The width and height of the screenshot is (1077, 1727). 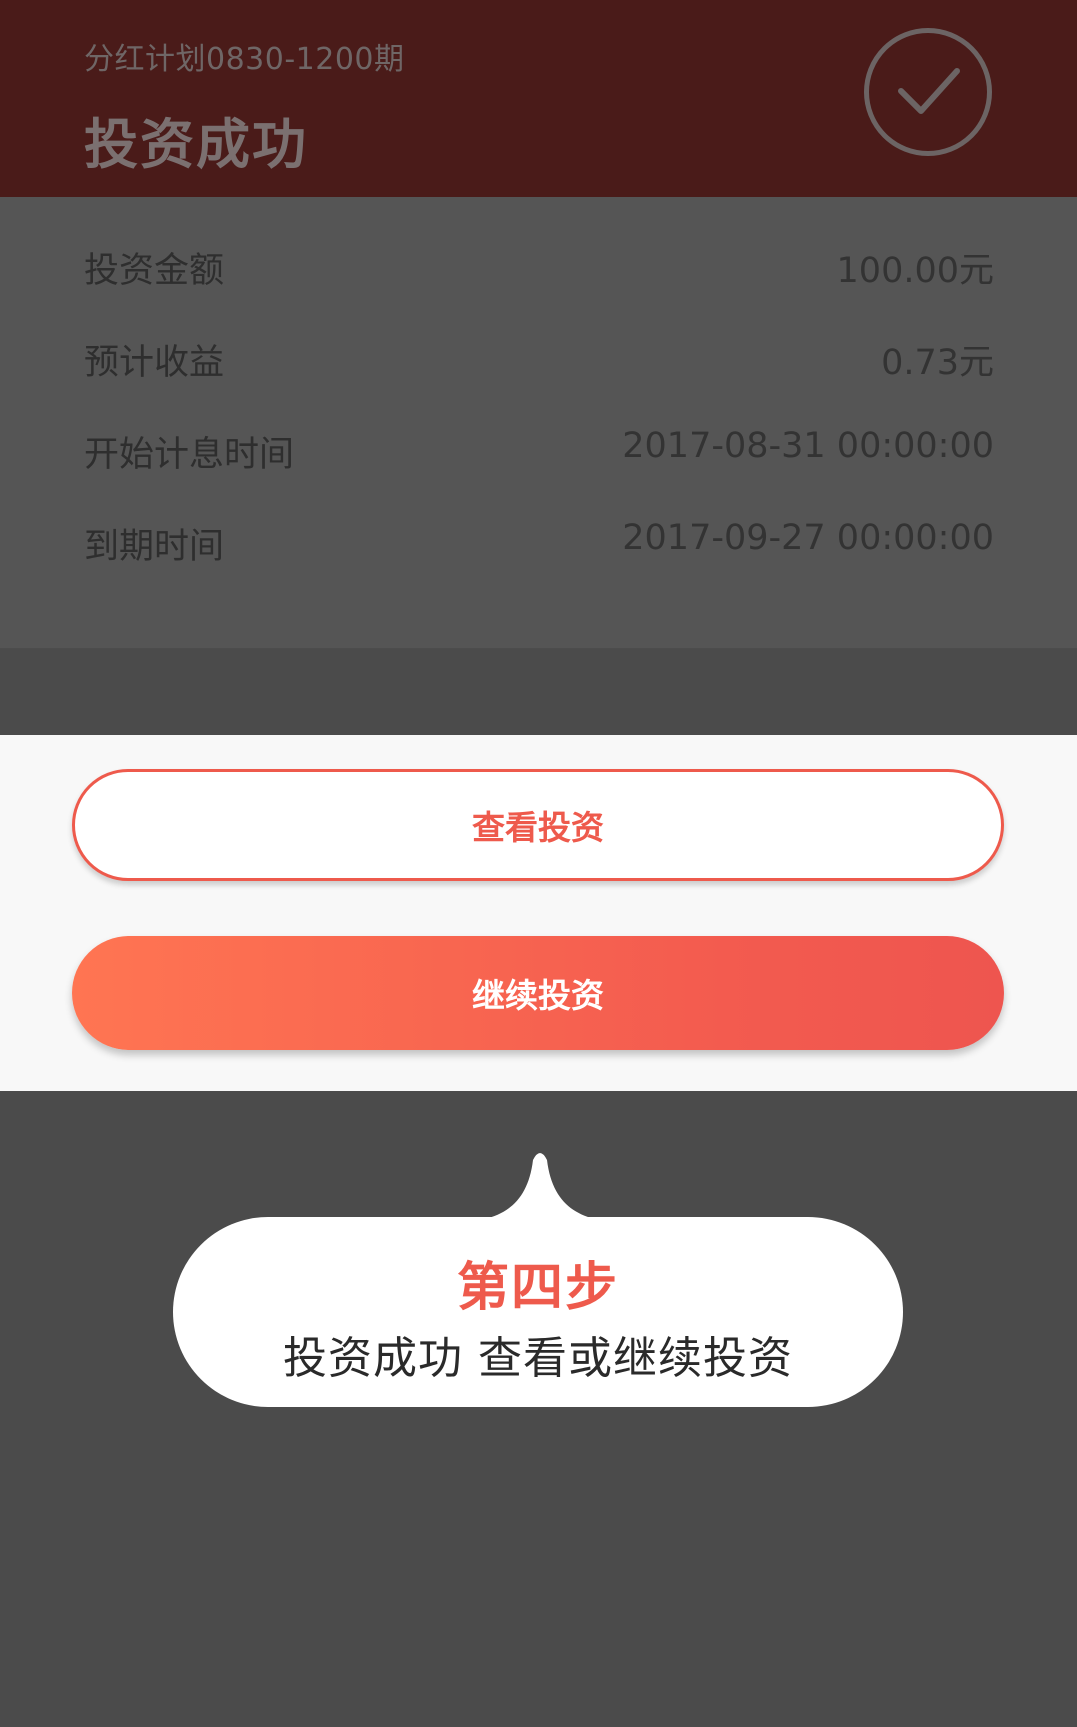 I want to click on plan-name: 分红计划0830-1200期, so click(x=244, y=59).